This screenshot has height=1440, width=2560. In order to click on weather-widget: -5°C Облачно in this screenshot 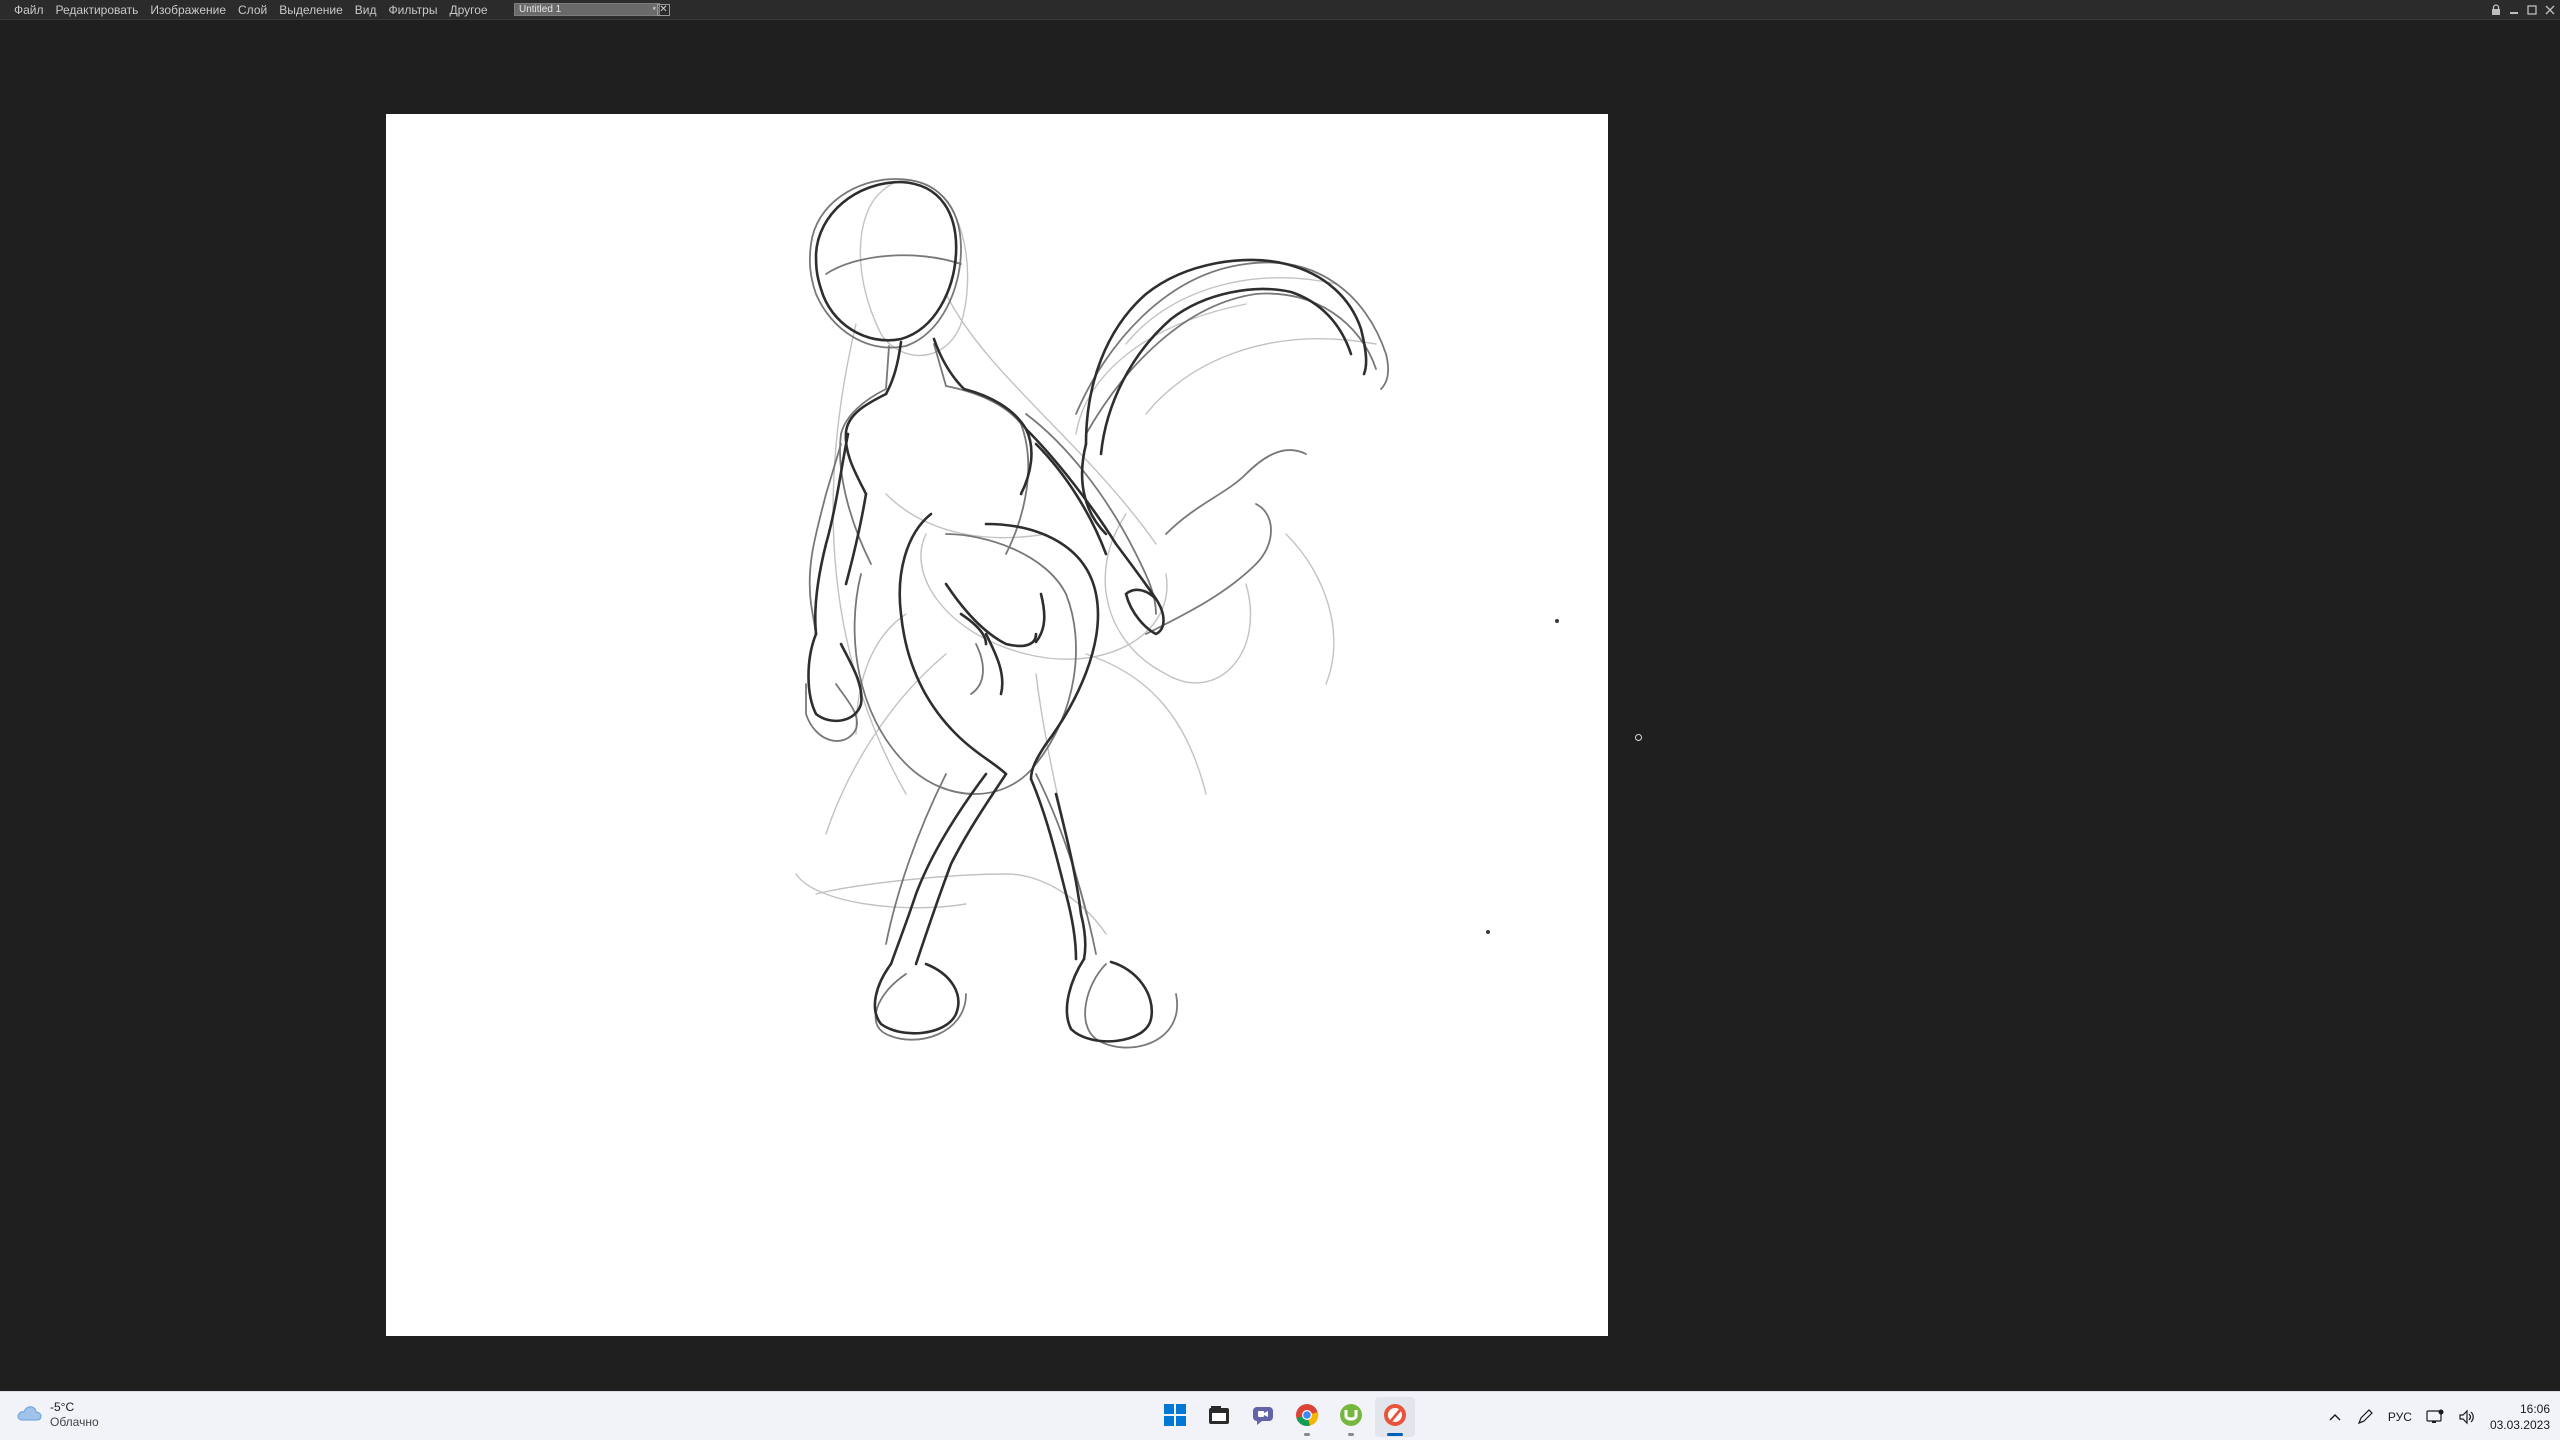, I will do `click(57, 1415)`.